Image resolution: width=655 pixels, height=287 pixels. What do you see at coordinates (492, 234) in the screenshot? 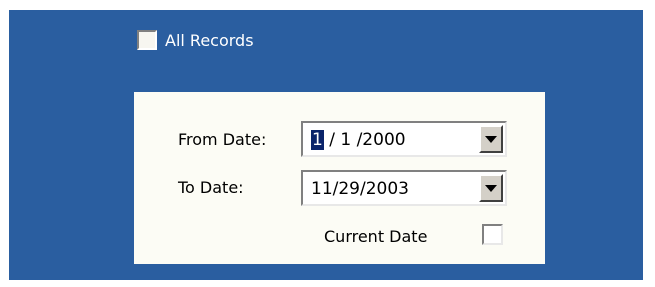
I see `current-date-checkbox` at bounding box center [492, 234].